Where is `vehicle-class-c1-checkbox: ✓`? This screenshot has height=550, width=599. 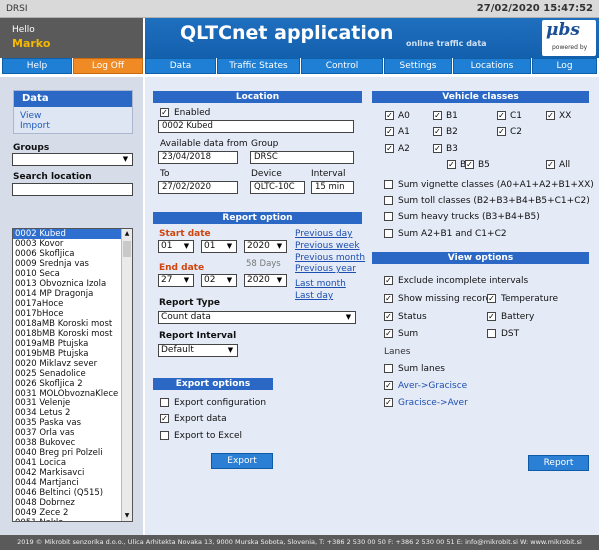
vehicle-class-c1-checkbox: ✓ is located at coordinates (501, 115).